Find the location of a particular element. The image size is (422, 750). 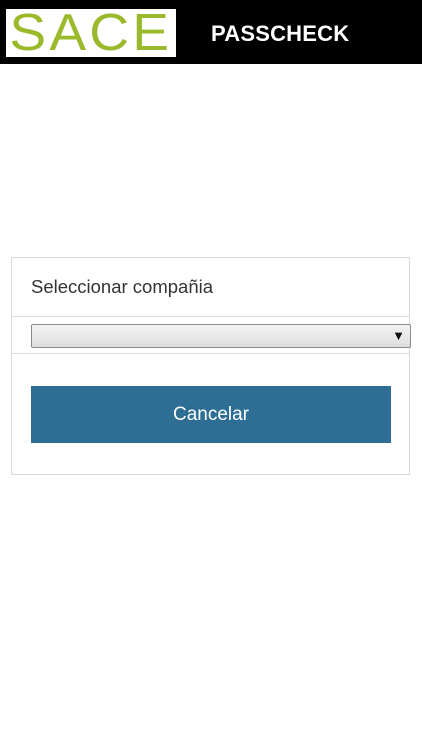

logo-text: SACE is located at coordinates (91, 33).